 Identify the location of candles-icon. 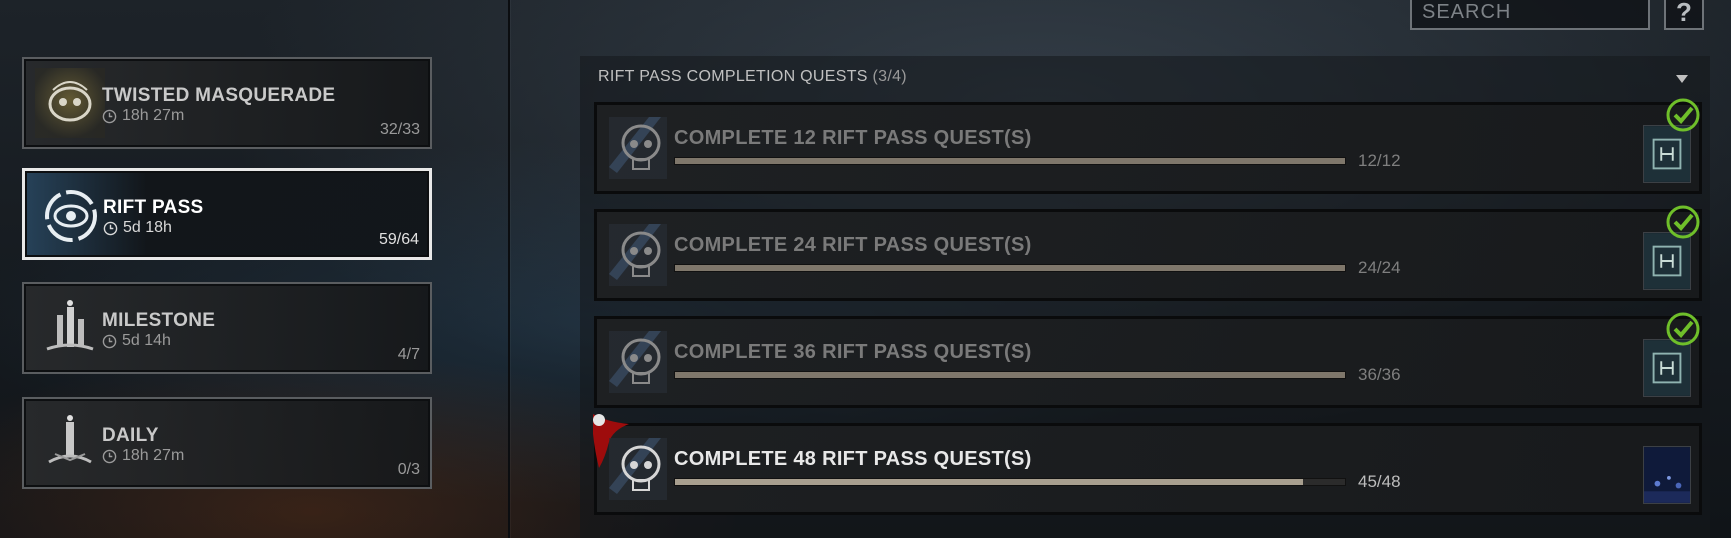
(70, 328).